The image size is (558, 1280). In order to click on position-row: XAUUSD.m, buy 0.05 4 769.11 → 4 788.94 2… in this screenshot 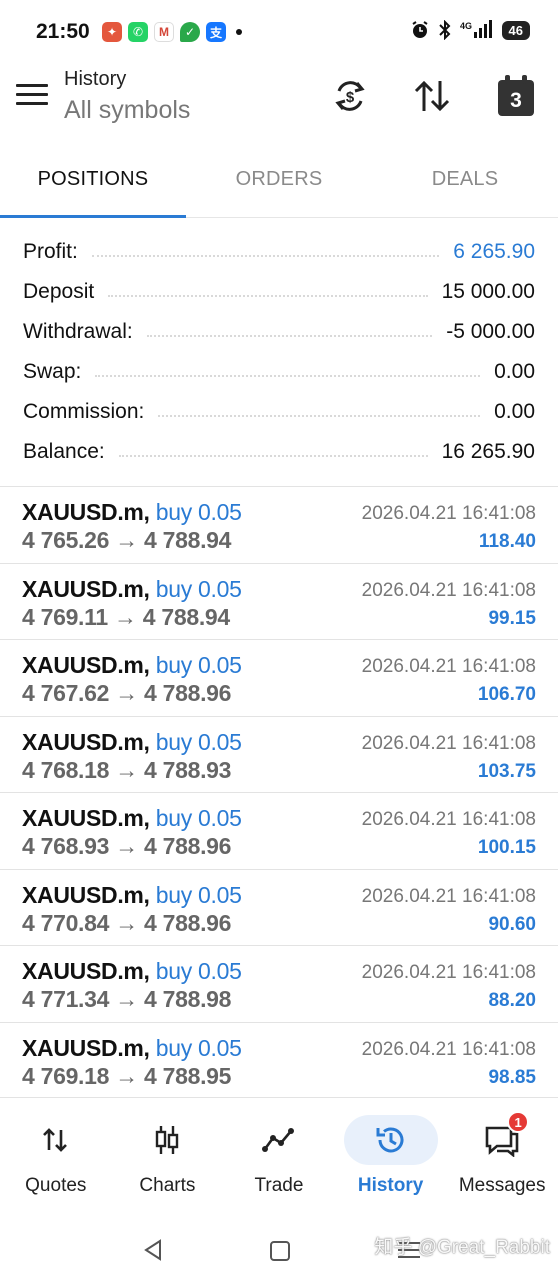, I will do `click(279, 601)`.